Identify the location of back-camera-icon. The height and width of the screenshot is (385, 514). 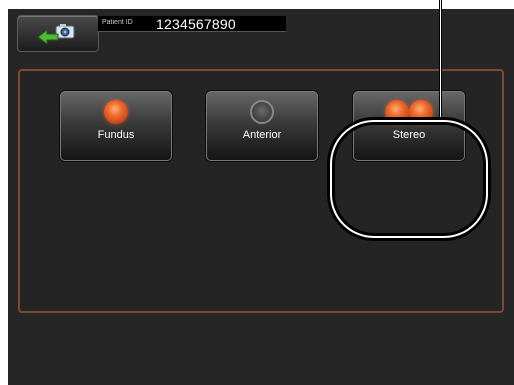
(56, 35).